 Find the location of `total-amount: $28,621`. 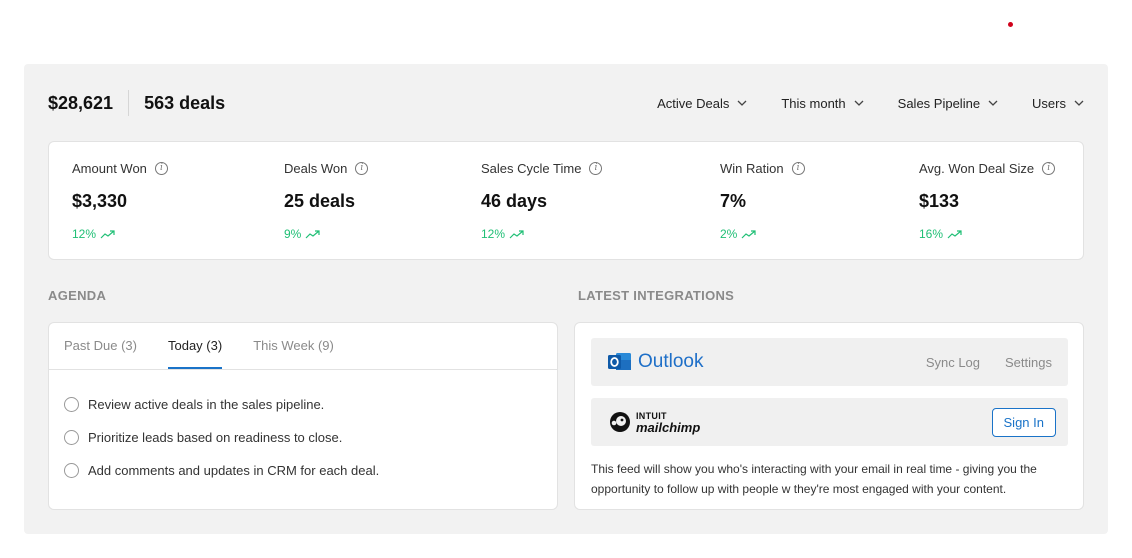

total-amount: $28,621 is located at coordinates (89, 103).